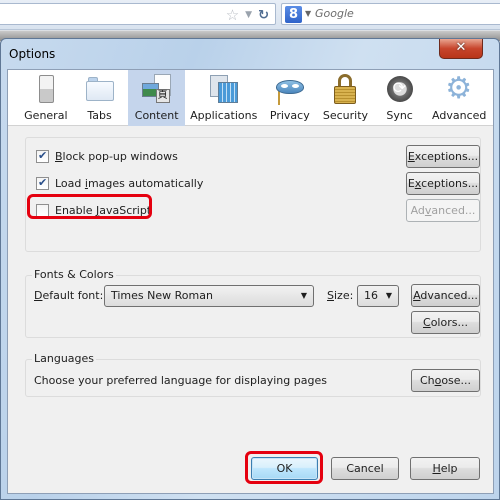 This screenshot has width=500, height=500. Describe the element at coordinates (42, 183) in the screenshot. I see `load-images-checkbox` at that location.